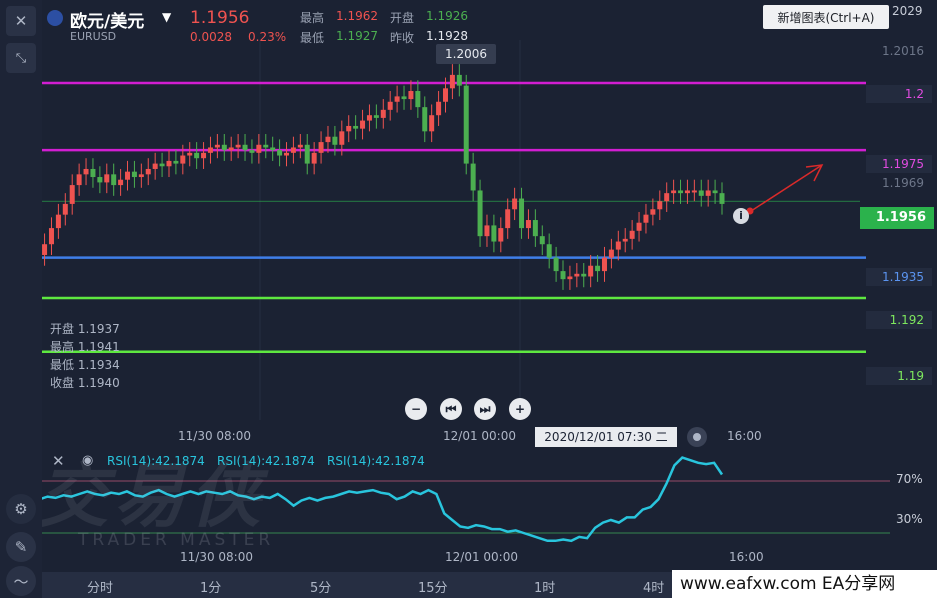  What do you see at coordinates (320, 586) in the screenshot?
I see `tab-5m: 5分` at bounding box center [320, 586].